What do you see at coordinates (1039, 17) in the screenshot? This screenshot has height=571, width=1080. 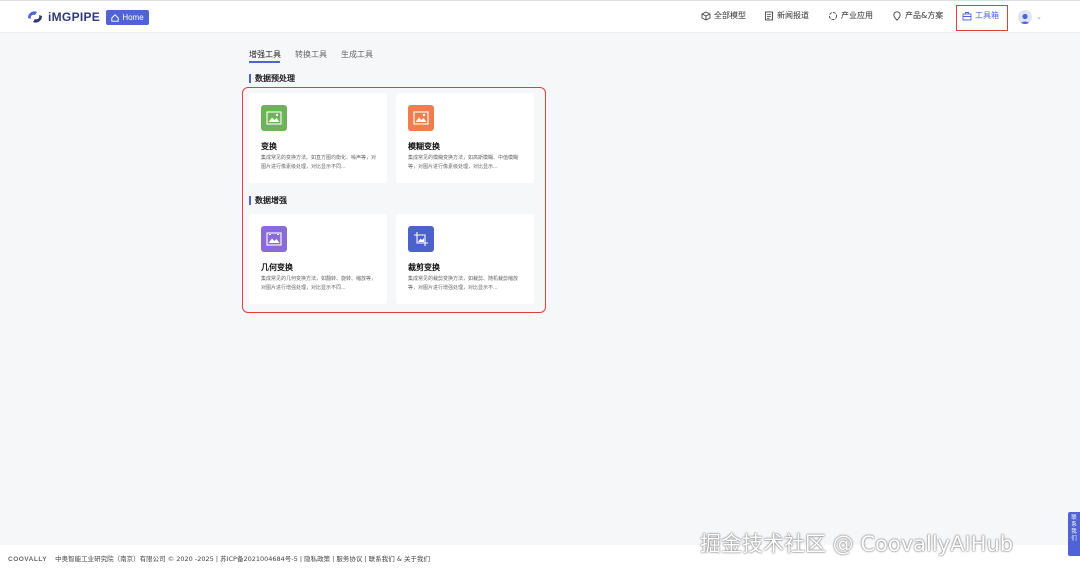 I see `chevron-down-icon: ⌄` at bounding box center [1039, 17].